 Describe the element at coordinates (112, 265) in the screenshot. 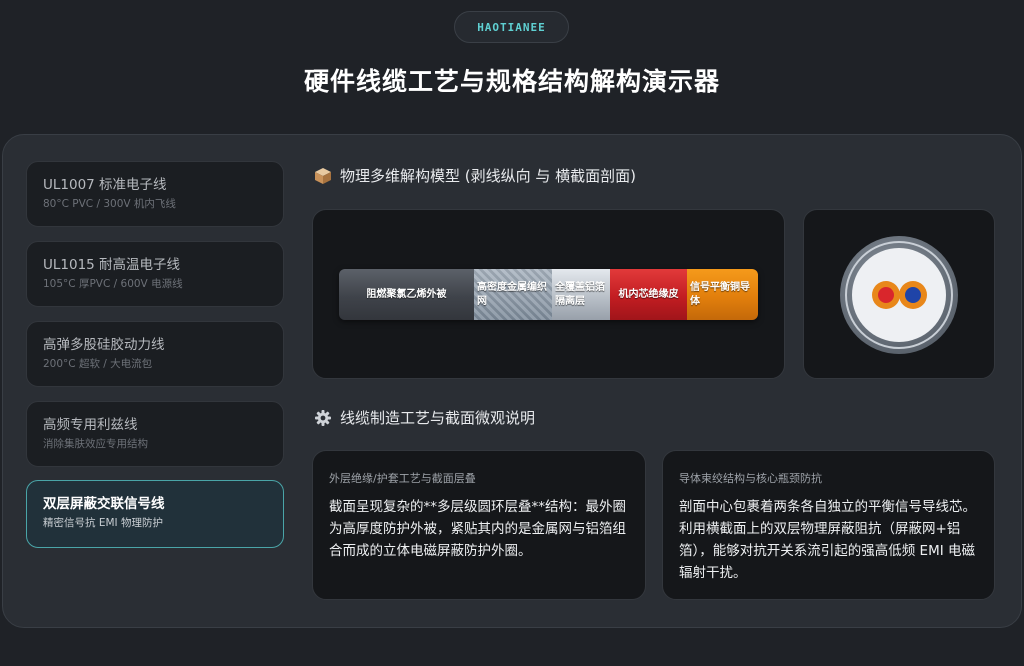

I see `sidebar-item-label: UL1015 耐高温电子线` at that location.